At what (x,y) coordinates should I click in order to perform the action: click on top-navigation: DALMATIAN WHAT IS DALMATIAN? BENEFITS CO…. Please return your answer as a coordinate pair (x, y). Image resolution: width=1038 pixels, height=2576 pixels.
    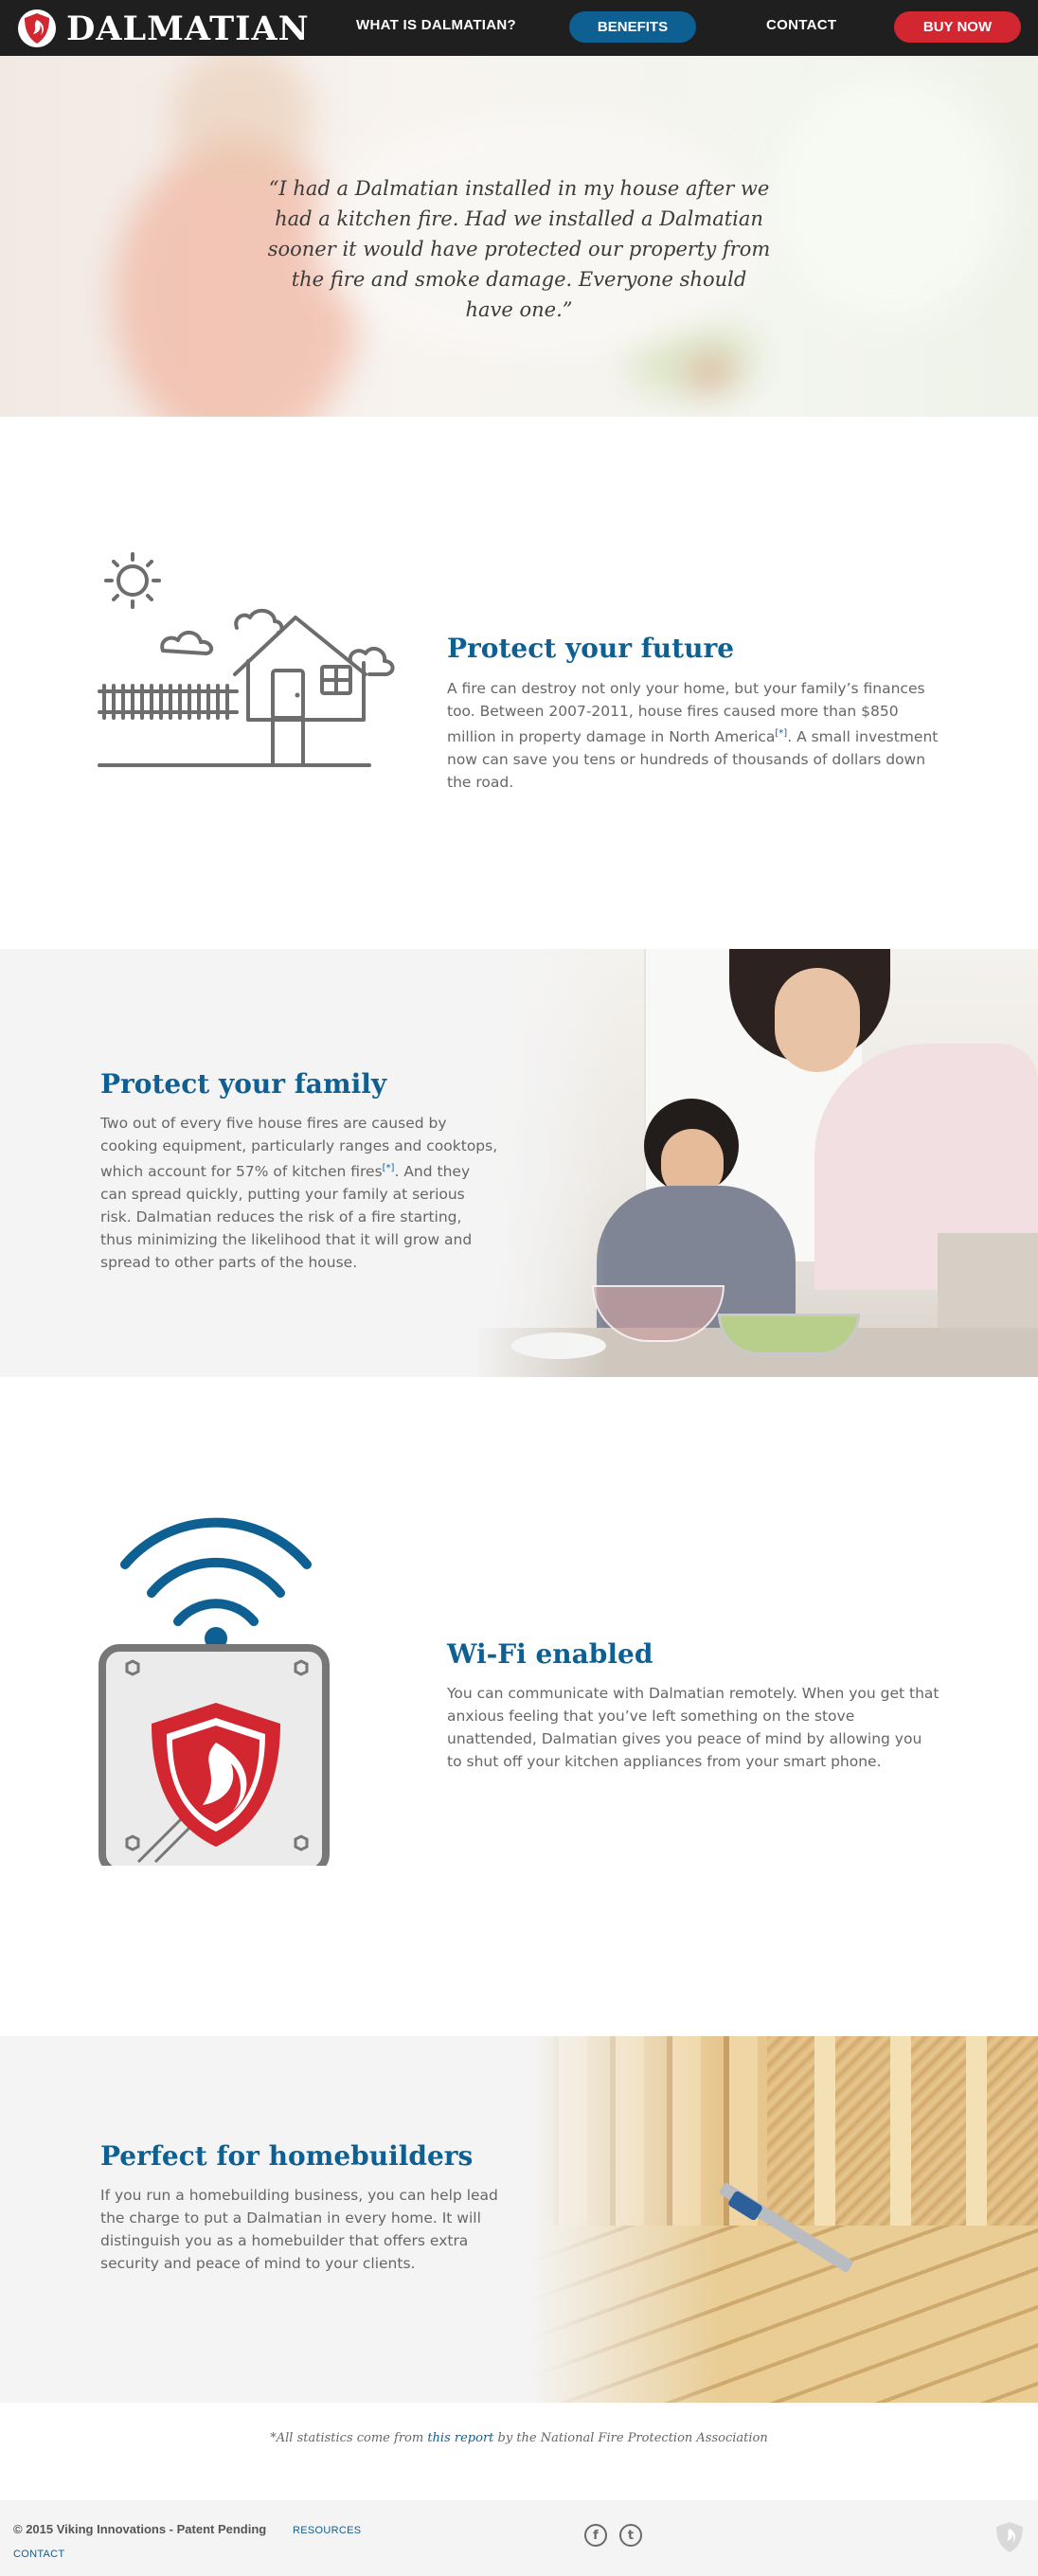
    Looking at the image, I should click on (519, 28).